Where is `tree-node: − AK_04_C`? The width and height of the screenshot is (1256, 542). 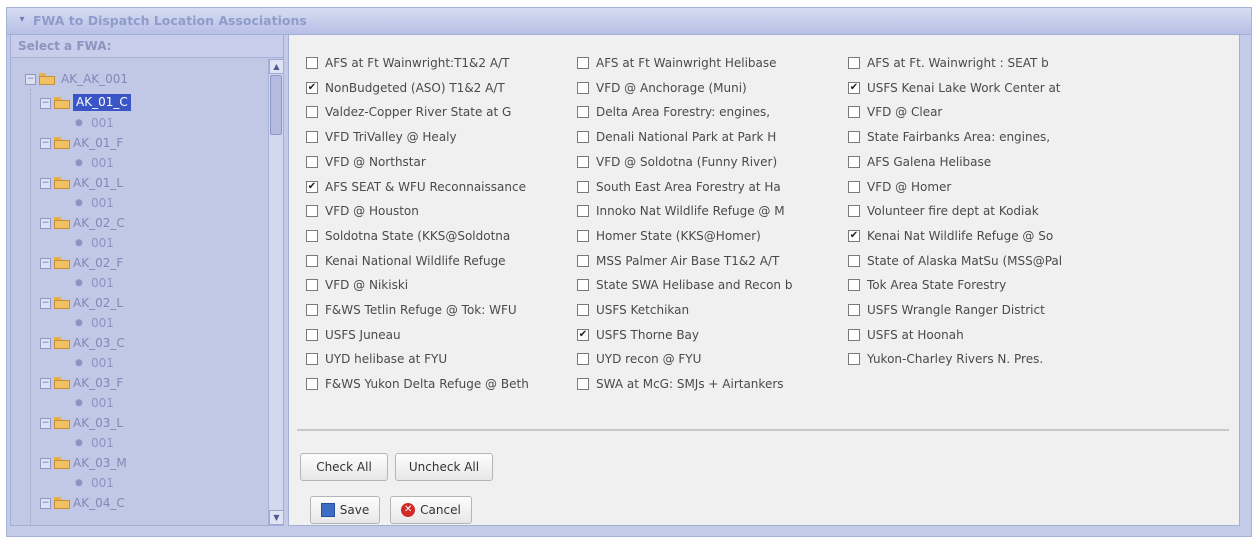 tree-node: − AK_04_C is located at coordinates (136, 503).